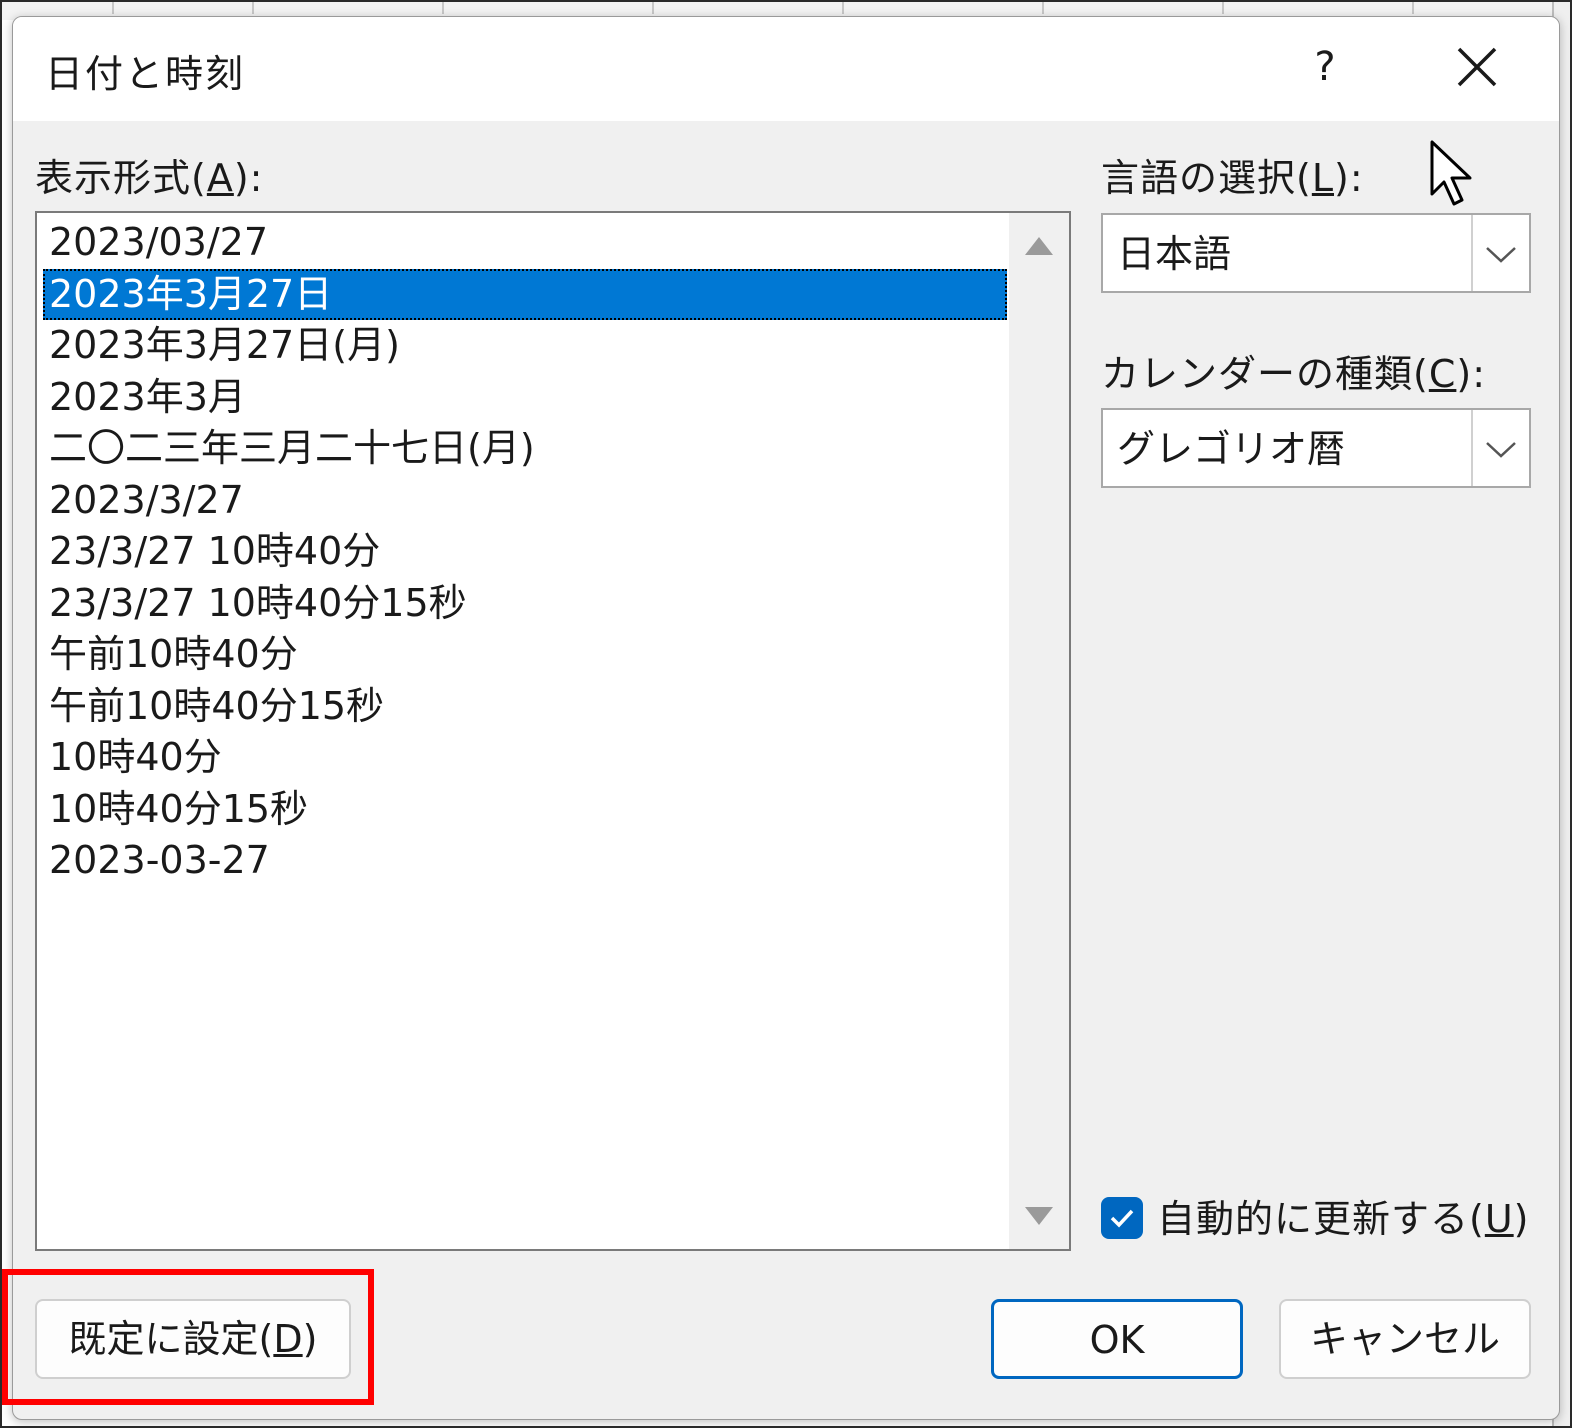  What do you see at coordinates (525, 758) in the screenshot?
I see `format-list-item: 10時40分` at bounding box center [525, 758].